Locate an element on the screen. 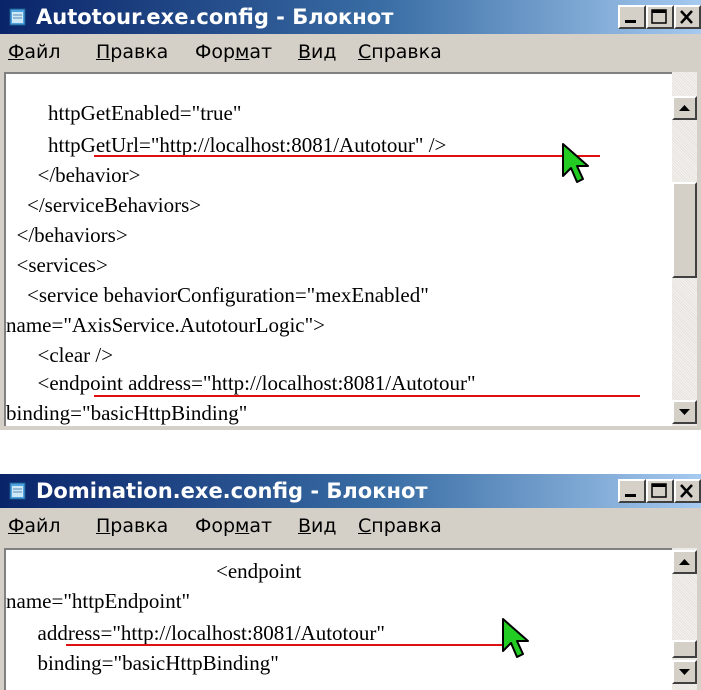  text-line: <clear /> is located at coordinates (60, 355).